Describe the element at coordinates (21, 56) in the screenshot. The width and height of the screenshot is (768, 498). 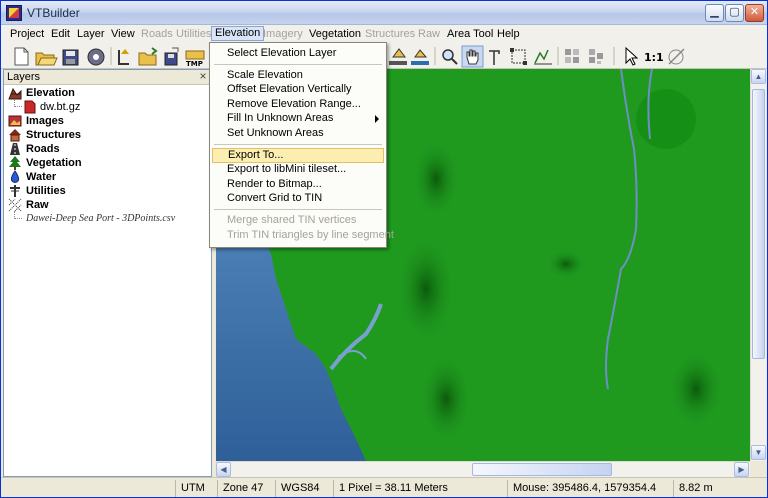
I see `new-project-icon` at that location.